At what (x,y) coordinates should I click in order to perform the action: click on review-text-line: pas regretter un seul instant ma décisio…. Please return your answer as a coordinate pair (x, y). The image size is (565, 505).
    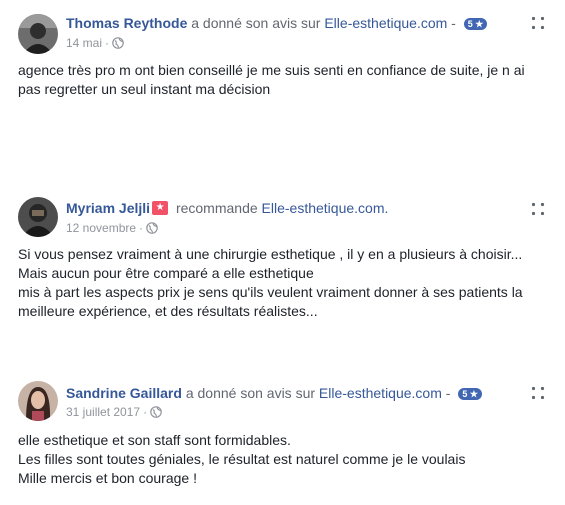
    Looking at the image, I should click on (144, 89).